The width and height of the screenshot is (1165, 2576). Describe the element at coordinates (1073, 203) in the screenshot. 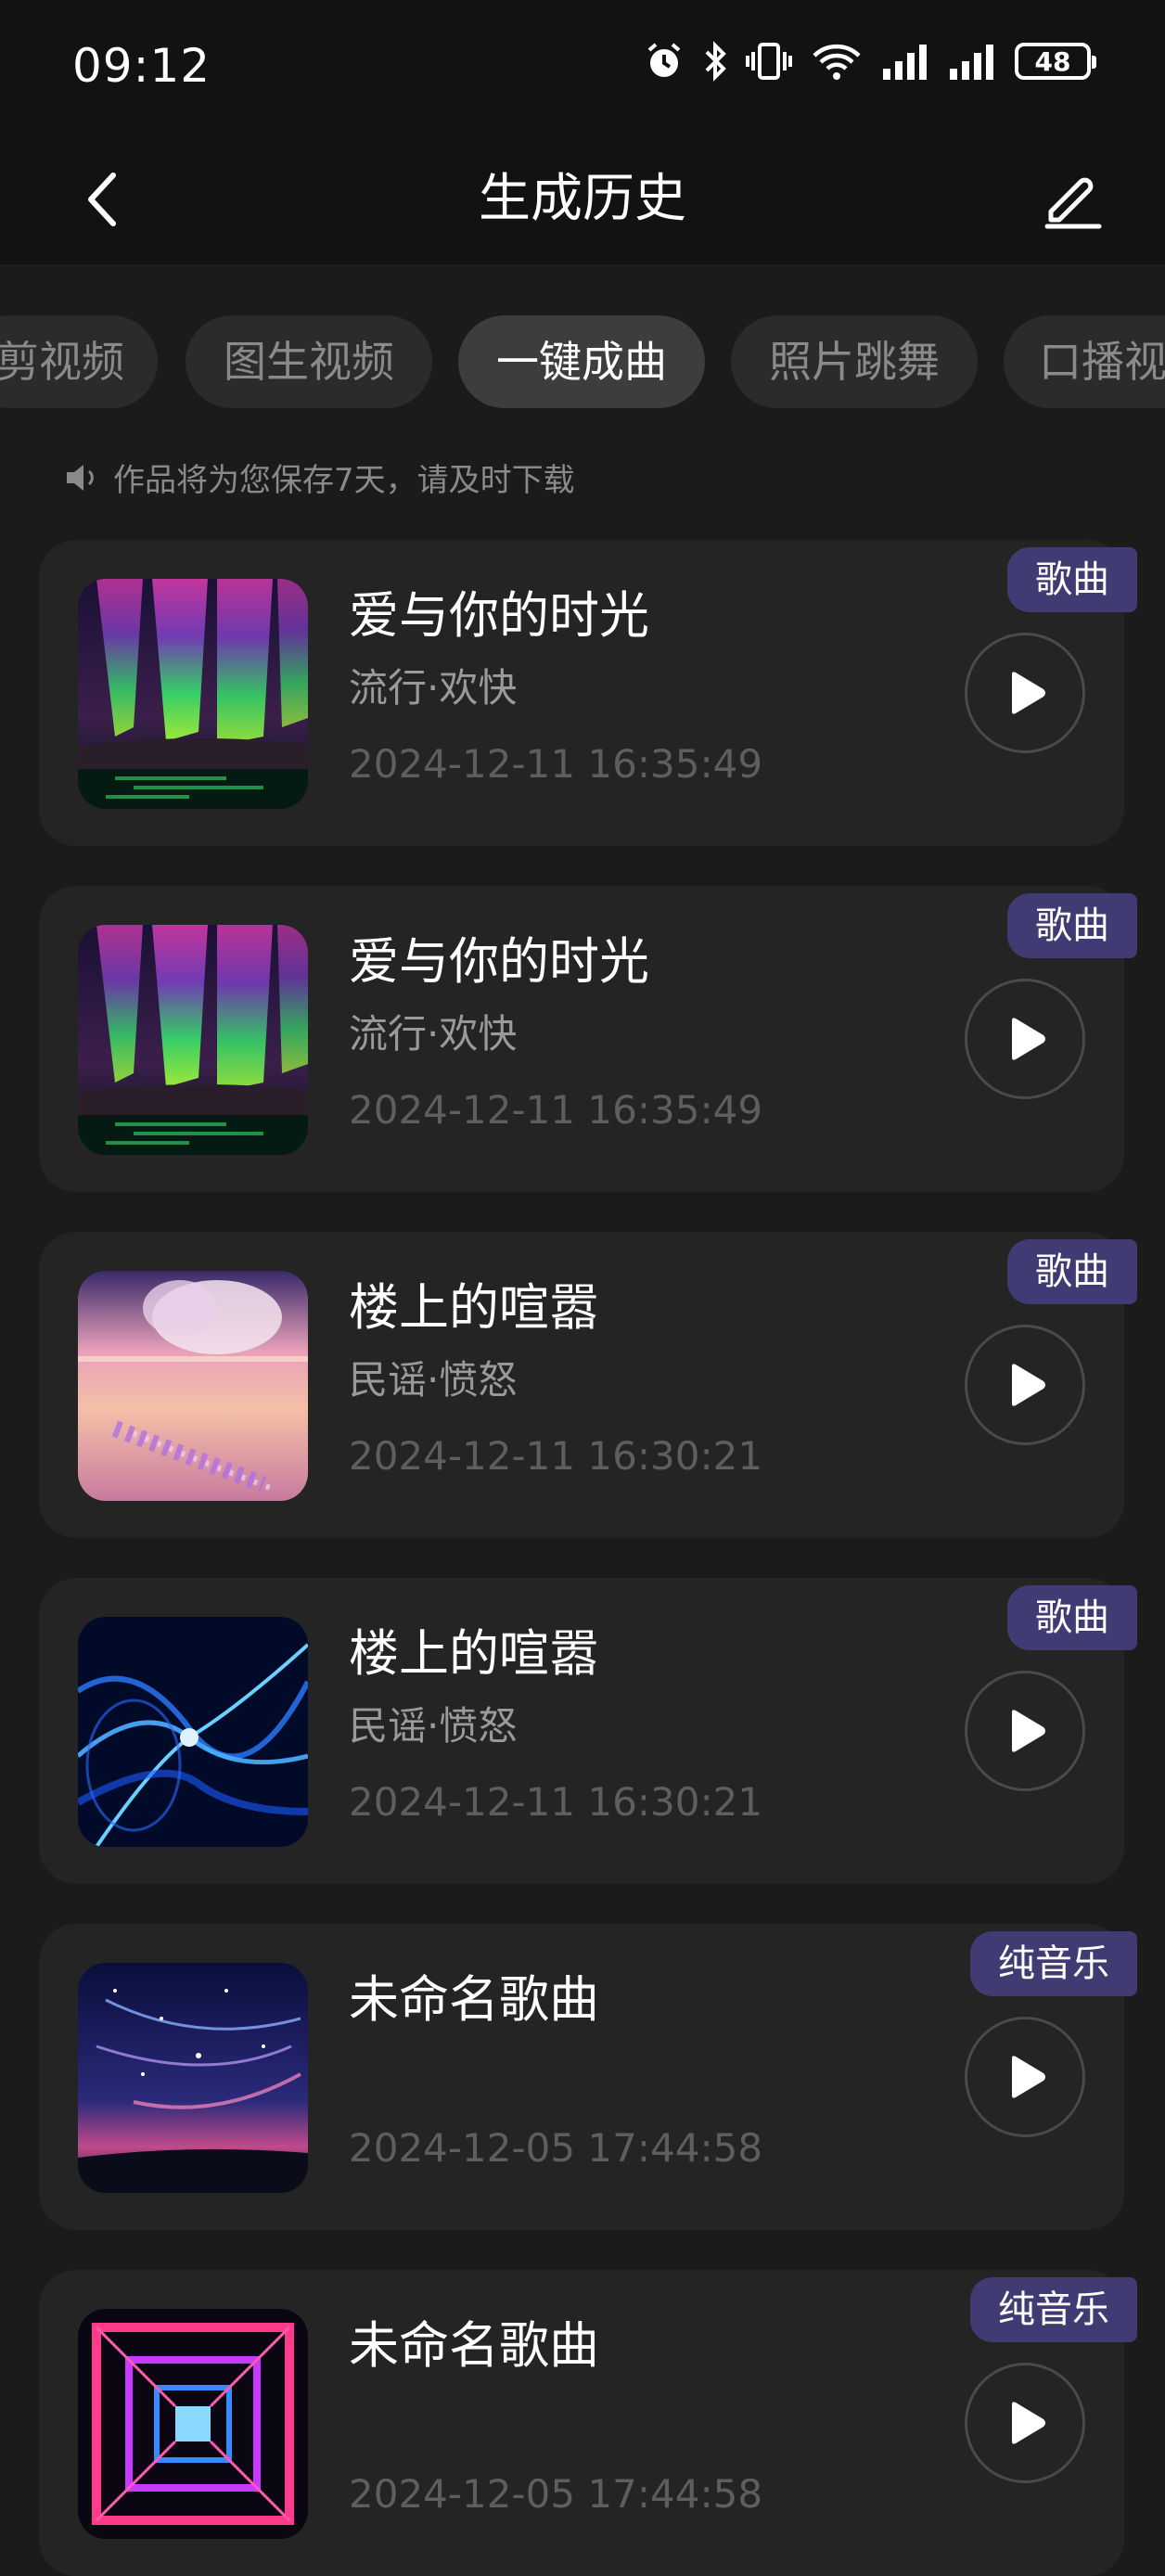

I see `pencil-icon` at that location.